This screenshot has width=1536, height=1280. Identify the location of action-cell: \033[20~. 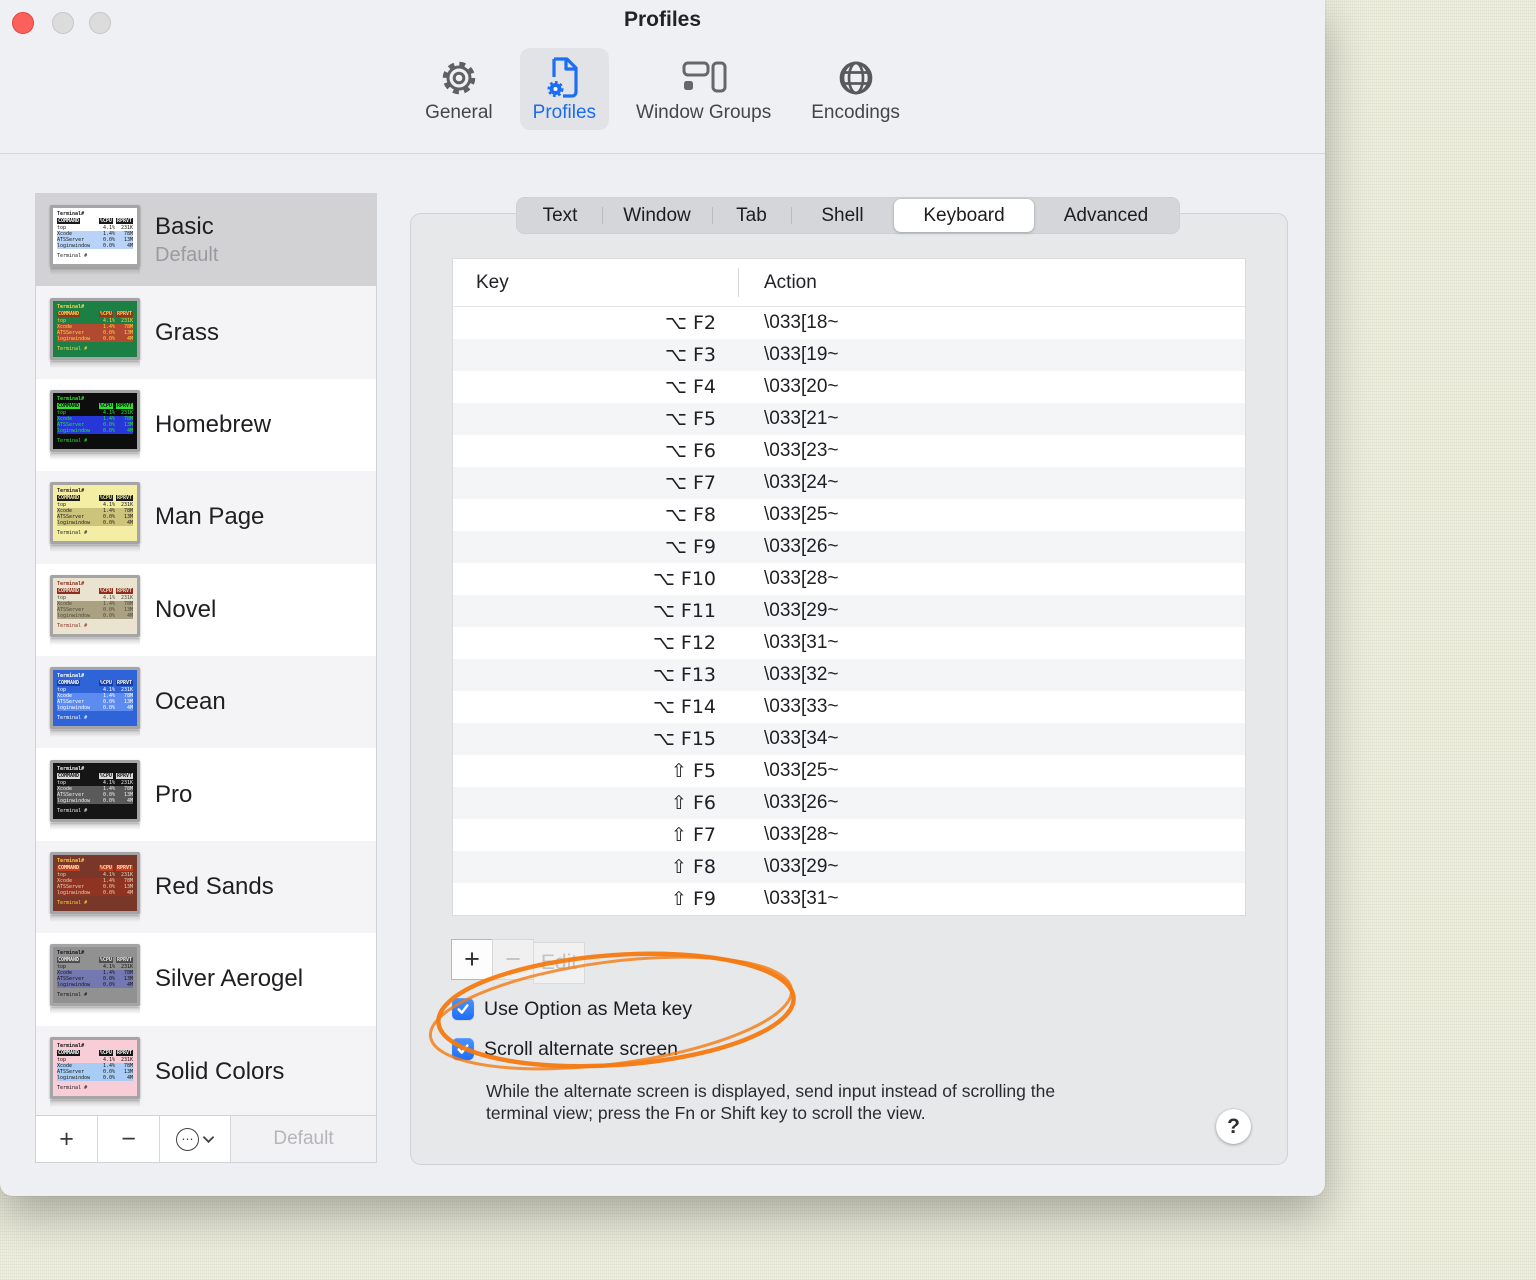
(801, 386).